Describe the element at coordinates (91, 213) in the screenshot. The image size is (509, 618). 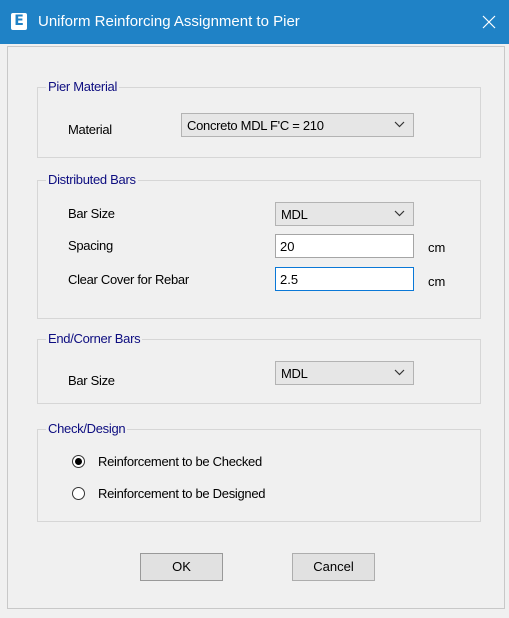
I see `bar-size-label: Bar Size` at that location.